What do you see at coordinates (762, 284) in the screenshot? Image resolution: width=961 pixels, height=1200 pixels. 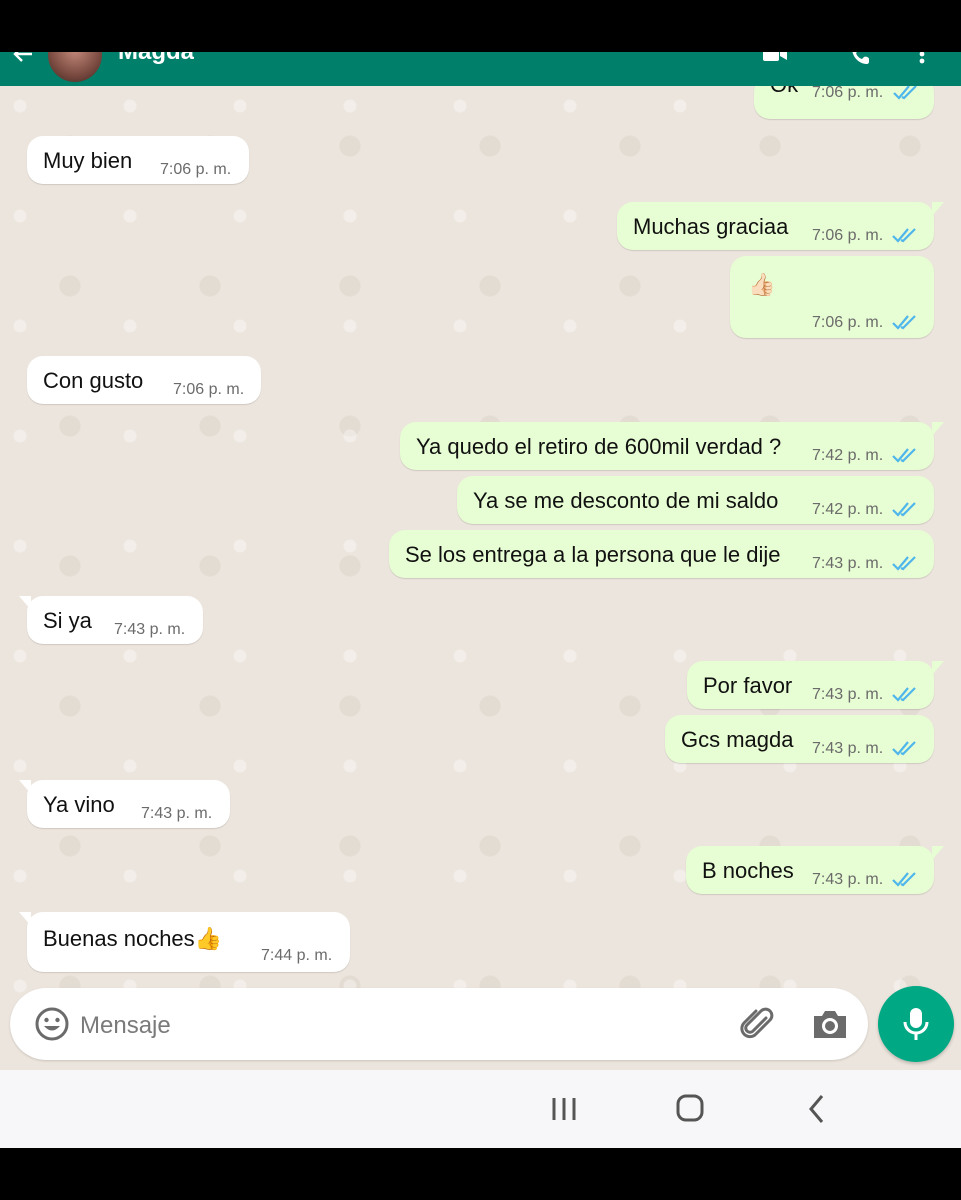 I see `message-emoji: 👍🏻` at bounding box center [762, 284].